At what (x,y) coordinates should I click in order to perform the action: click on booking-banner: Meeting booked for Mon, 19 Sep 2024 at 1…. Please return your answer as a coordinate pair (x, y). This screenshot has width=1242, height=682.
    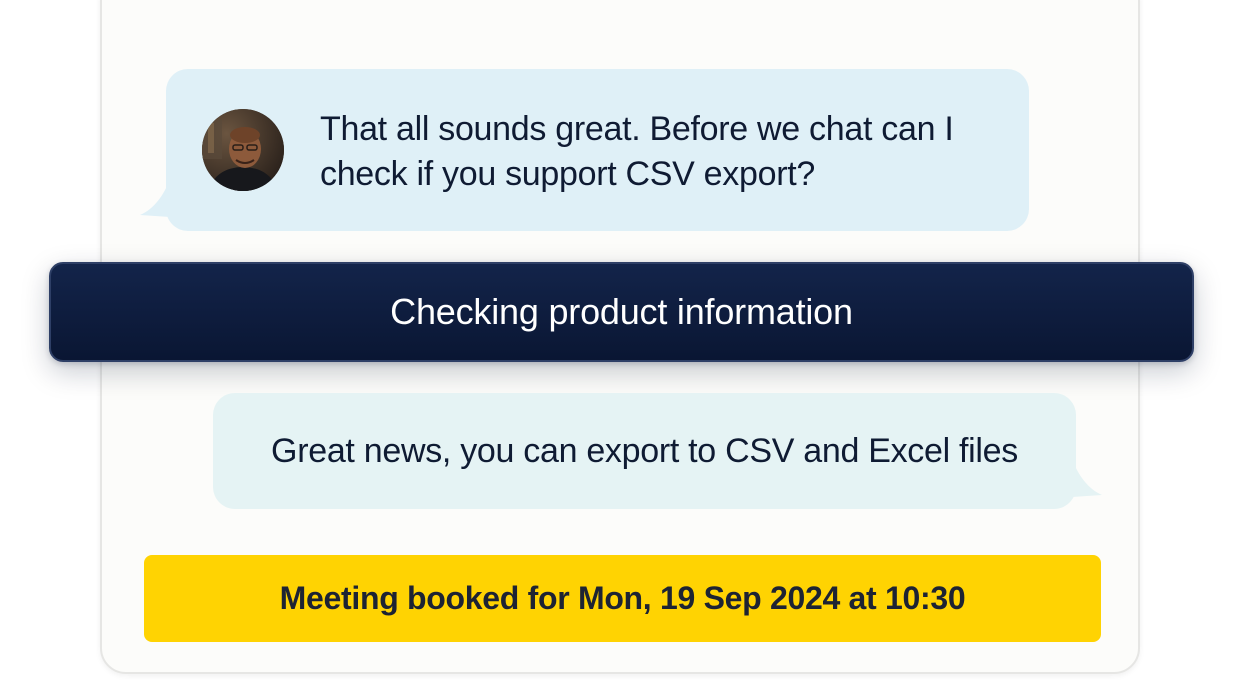
    Looking at the image, I should click on (622, 598).